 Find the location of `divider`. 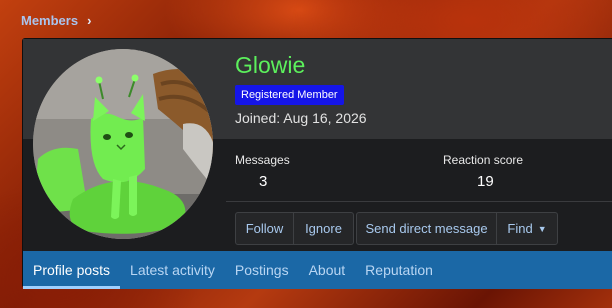

divider is located at coordinates (419, 201).